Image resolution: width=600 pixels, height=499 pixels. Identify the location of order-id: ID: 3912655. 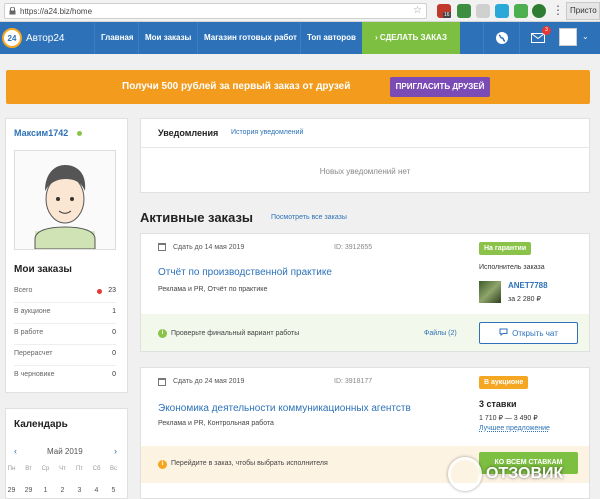
(353, 247).